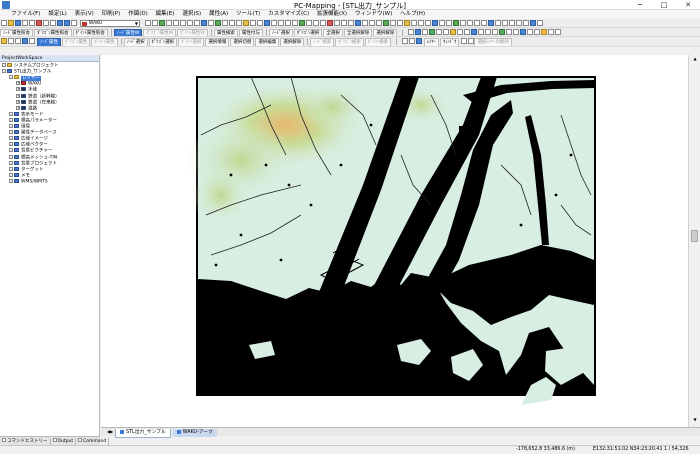  I want to click on prev-icon, so click(11, 41).